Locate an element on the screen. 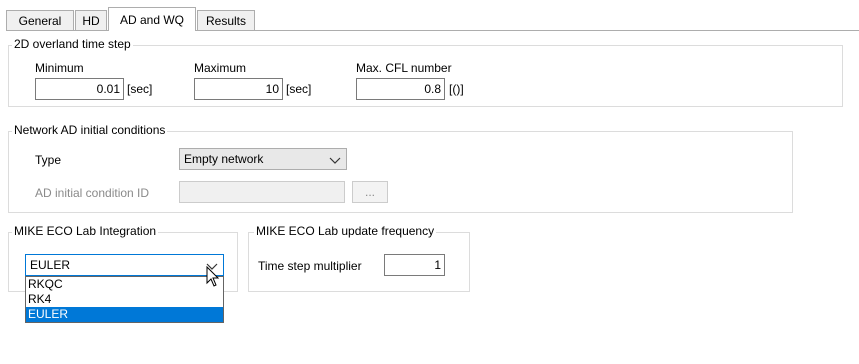 The image size is (859, 364). minimum-label: Minimum is located at coordinates (59, 68).